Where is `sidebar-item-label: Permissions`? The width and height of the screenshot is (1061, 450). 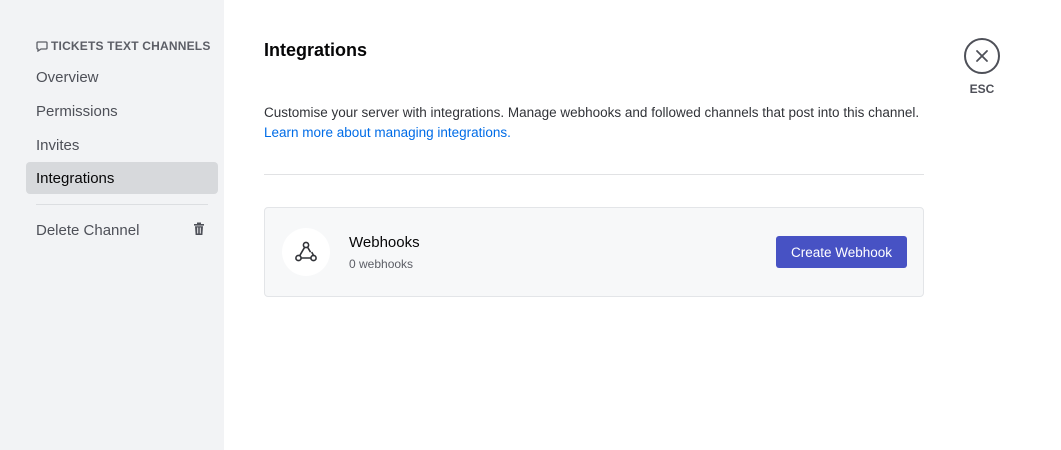
sidebar-item-label: Permissions is located at coordinates (77, 111).